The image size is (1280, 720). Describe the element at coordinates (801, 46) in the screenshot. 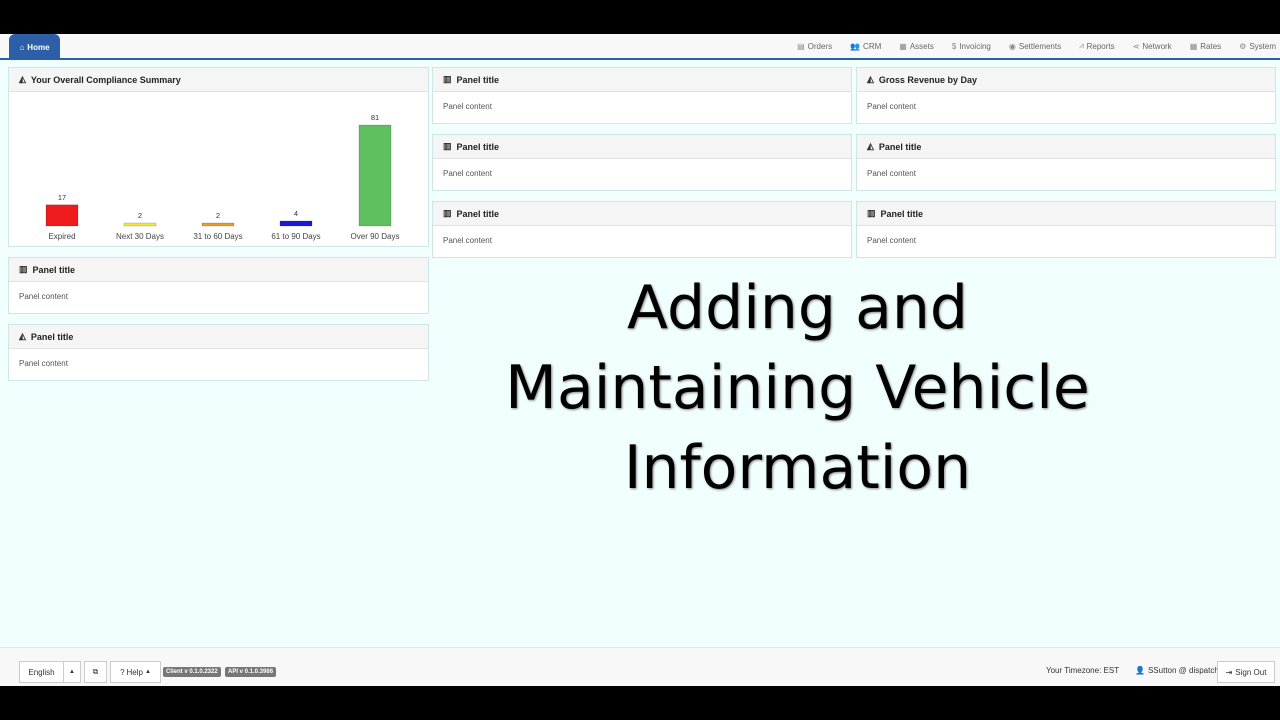

I see `document-icon: ▤` at that location.